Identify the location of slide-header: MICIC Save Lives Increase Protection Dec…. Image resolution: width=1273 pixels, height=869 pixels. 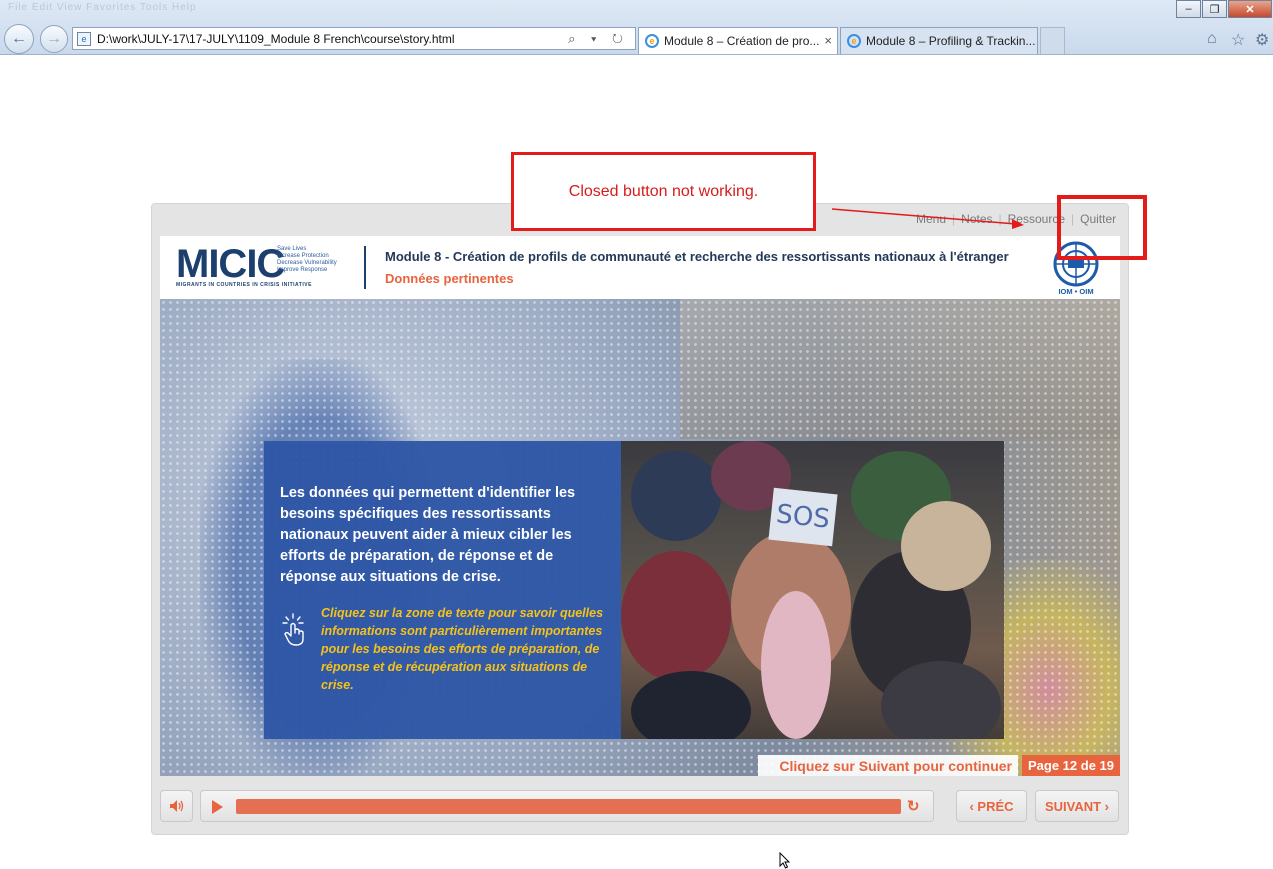
(640, 267).